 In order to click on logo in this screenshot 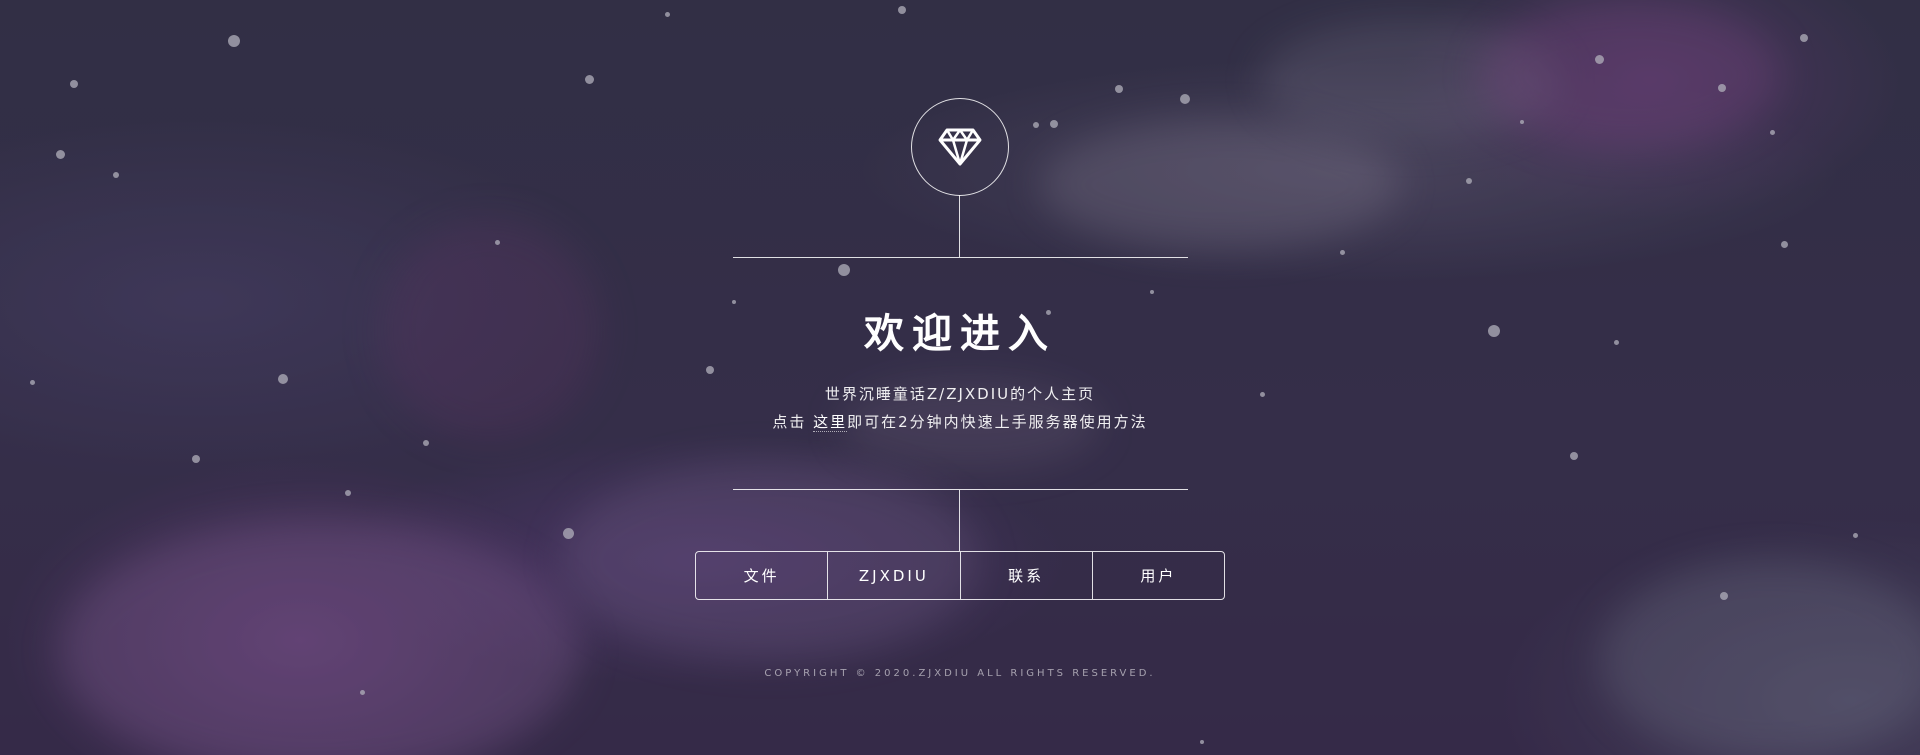, I will do `click(960, 147)`.